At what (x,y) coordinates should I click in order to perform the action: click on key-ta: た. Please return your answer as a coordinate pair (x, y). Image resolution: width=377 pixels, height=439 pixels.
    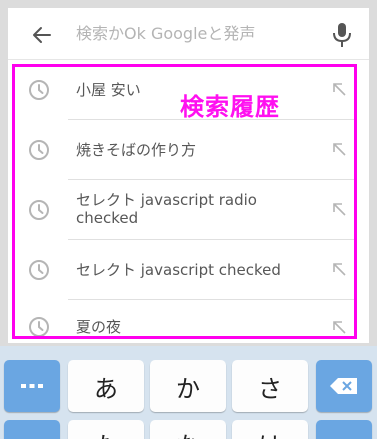
    Looking at the image, I should click on (106, 429).